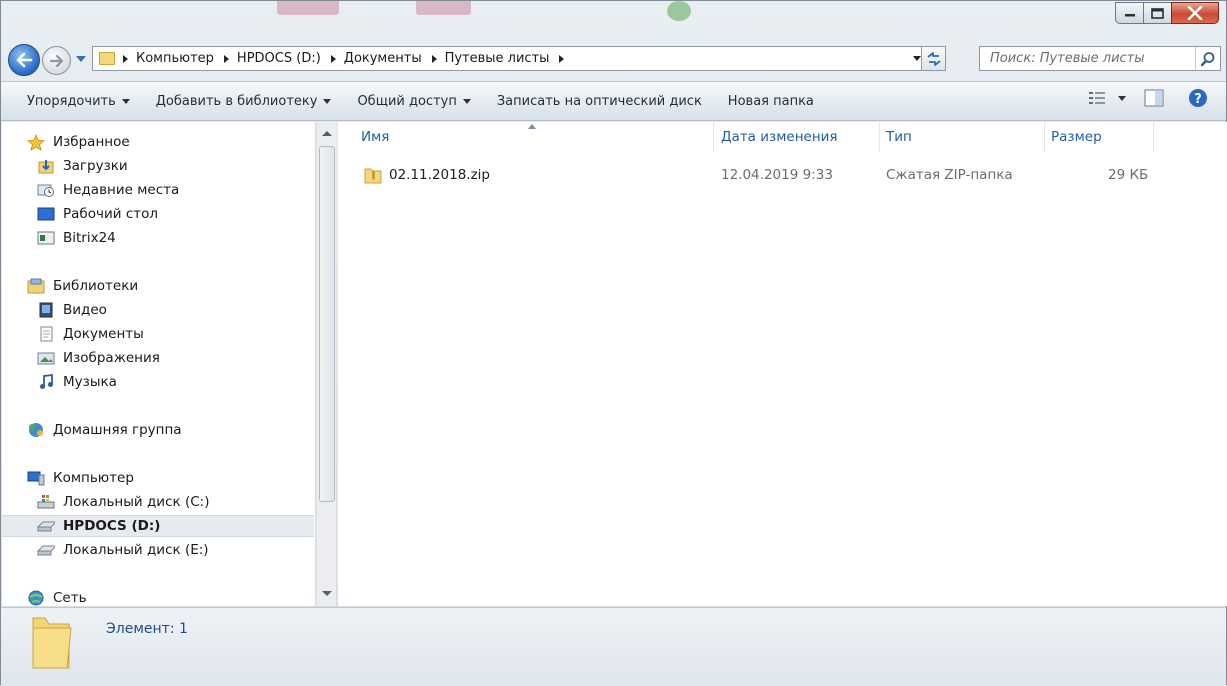  What do you see at coordinates (78, 101) in the screenshot?
I see `organize-menu: Упорядочить` at bounding box center [78, 101].